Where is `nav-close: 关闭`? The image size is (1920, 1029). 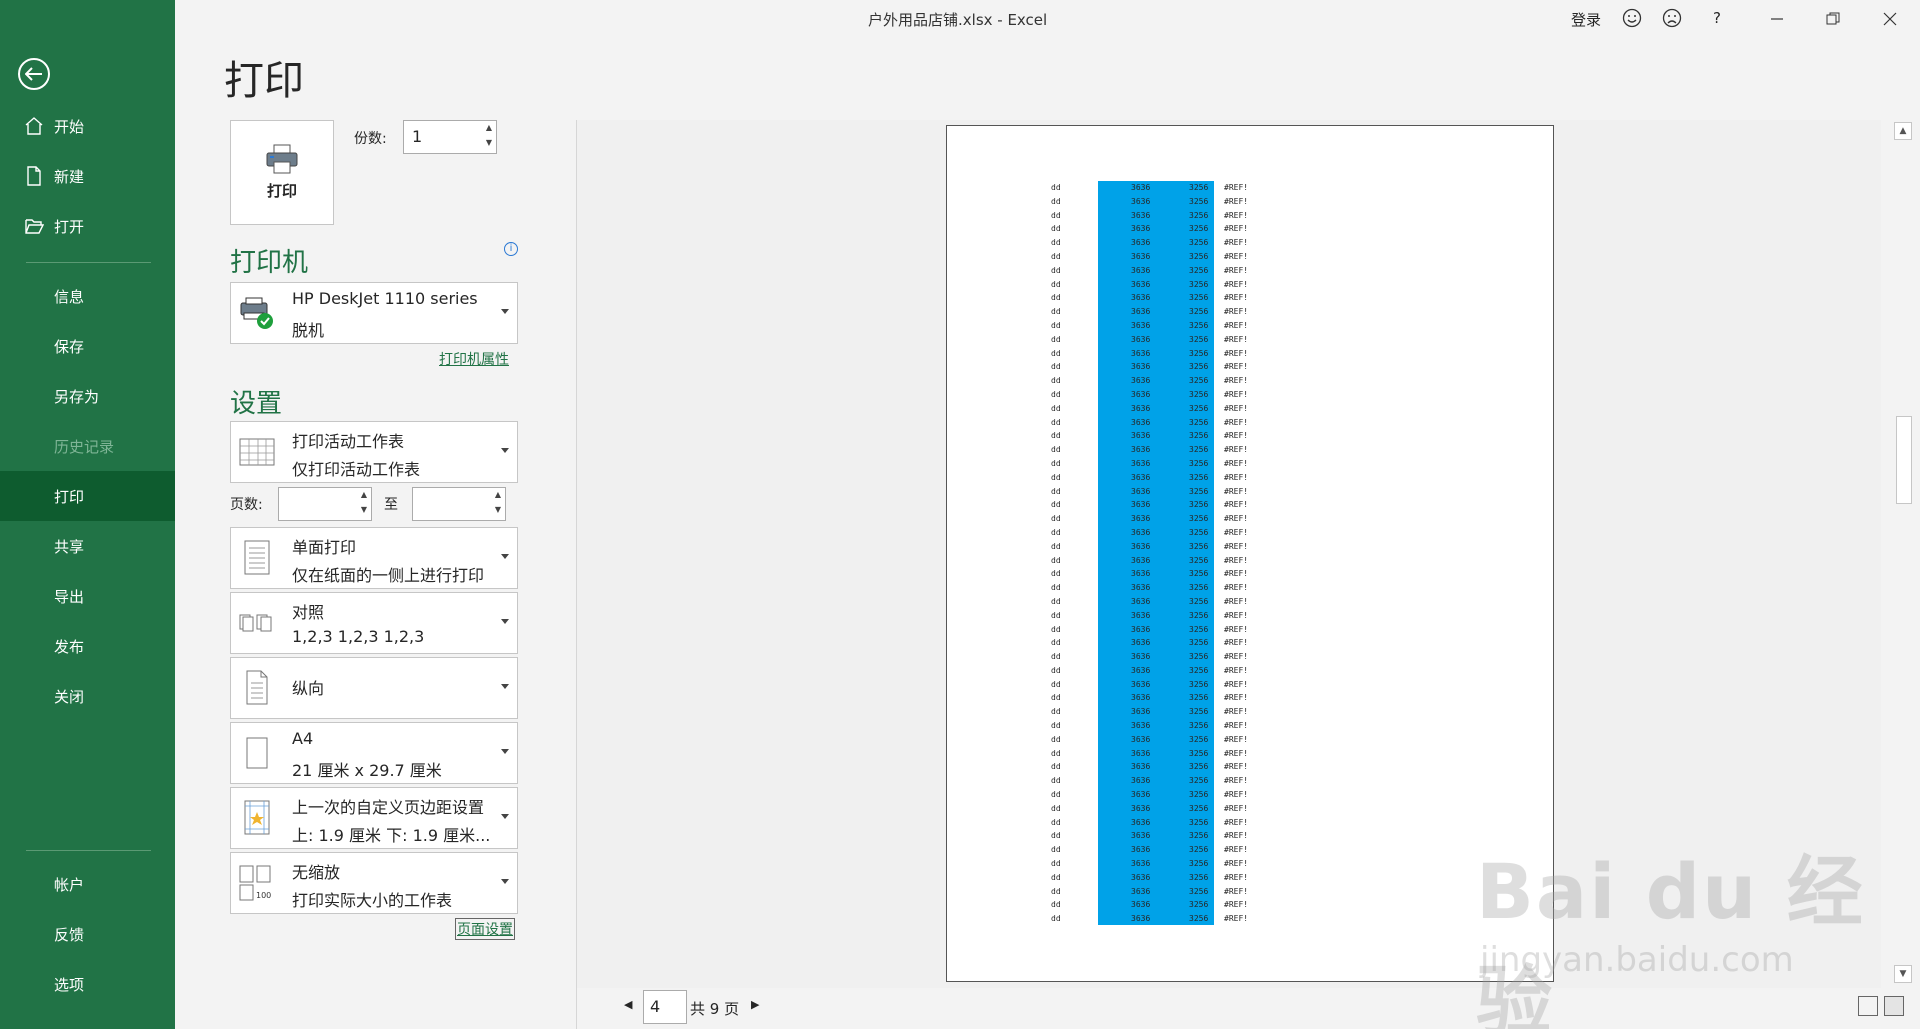 nav-close: 关闭 is located at coordinates (87, 696).